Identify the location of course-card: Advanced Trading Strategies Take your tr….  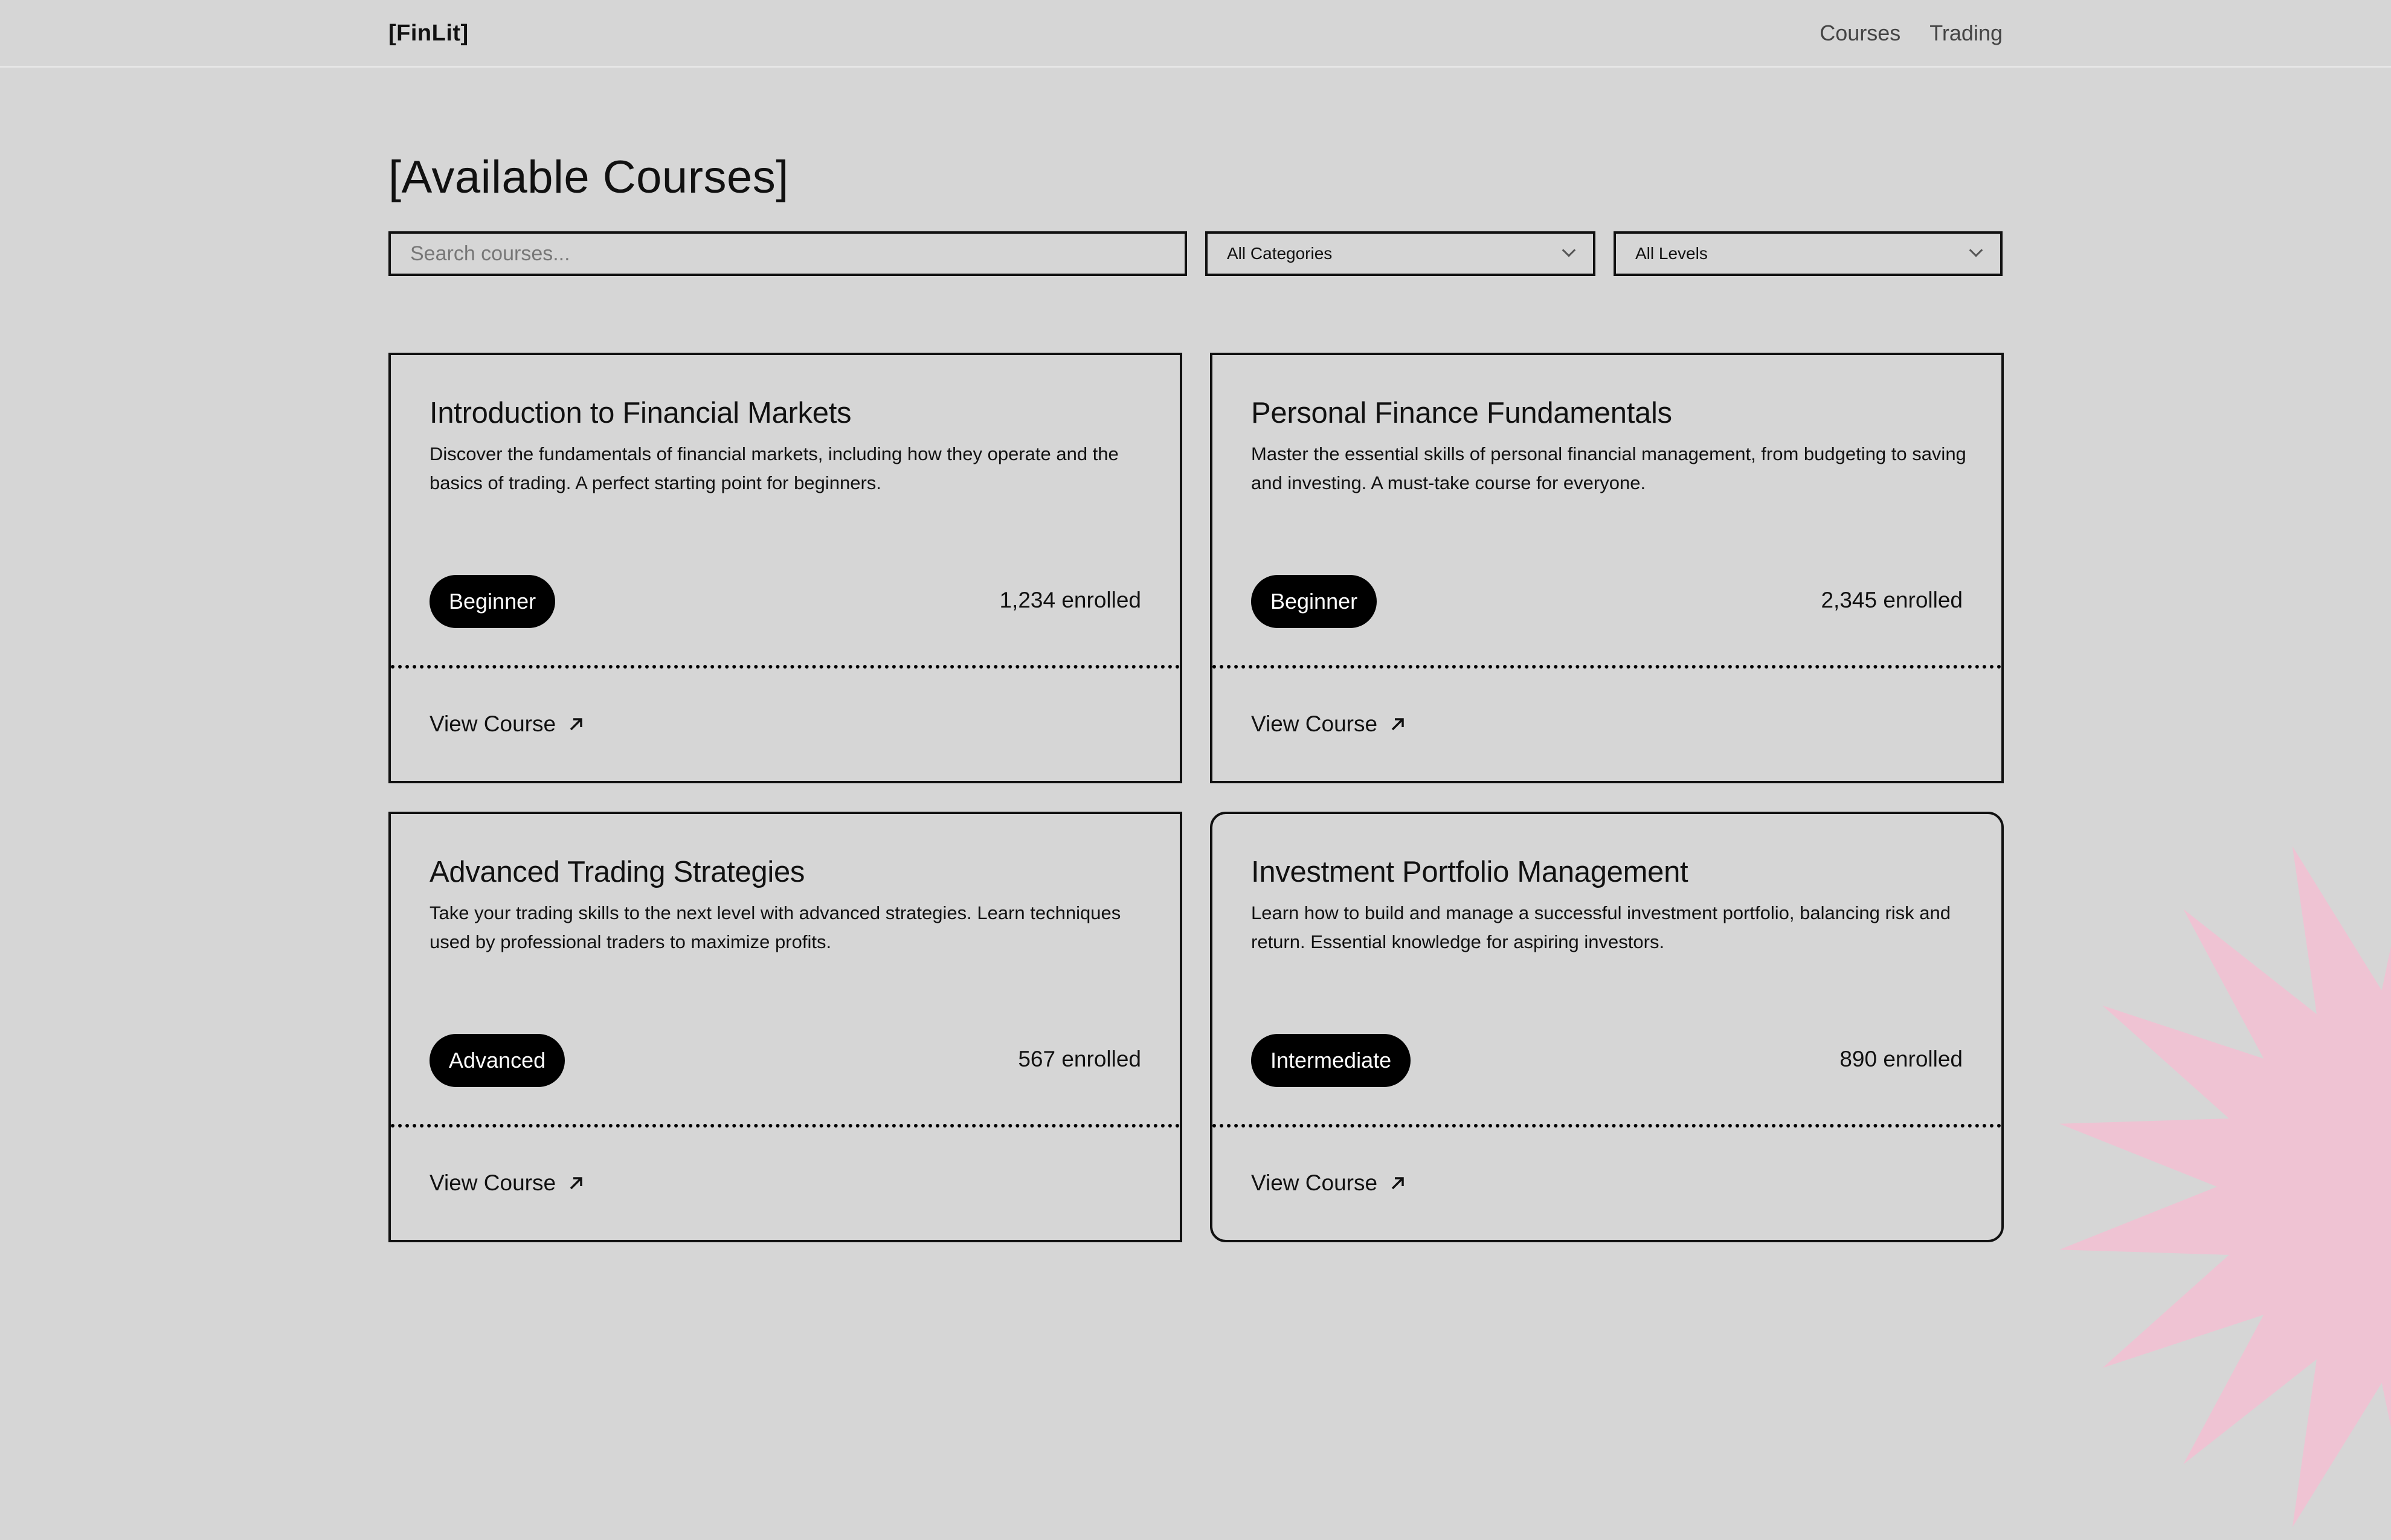
(785, 1027).